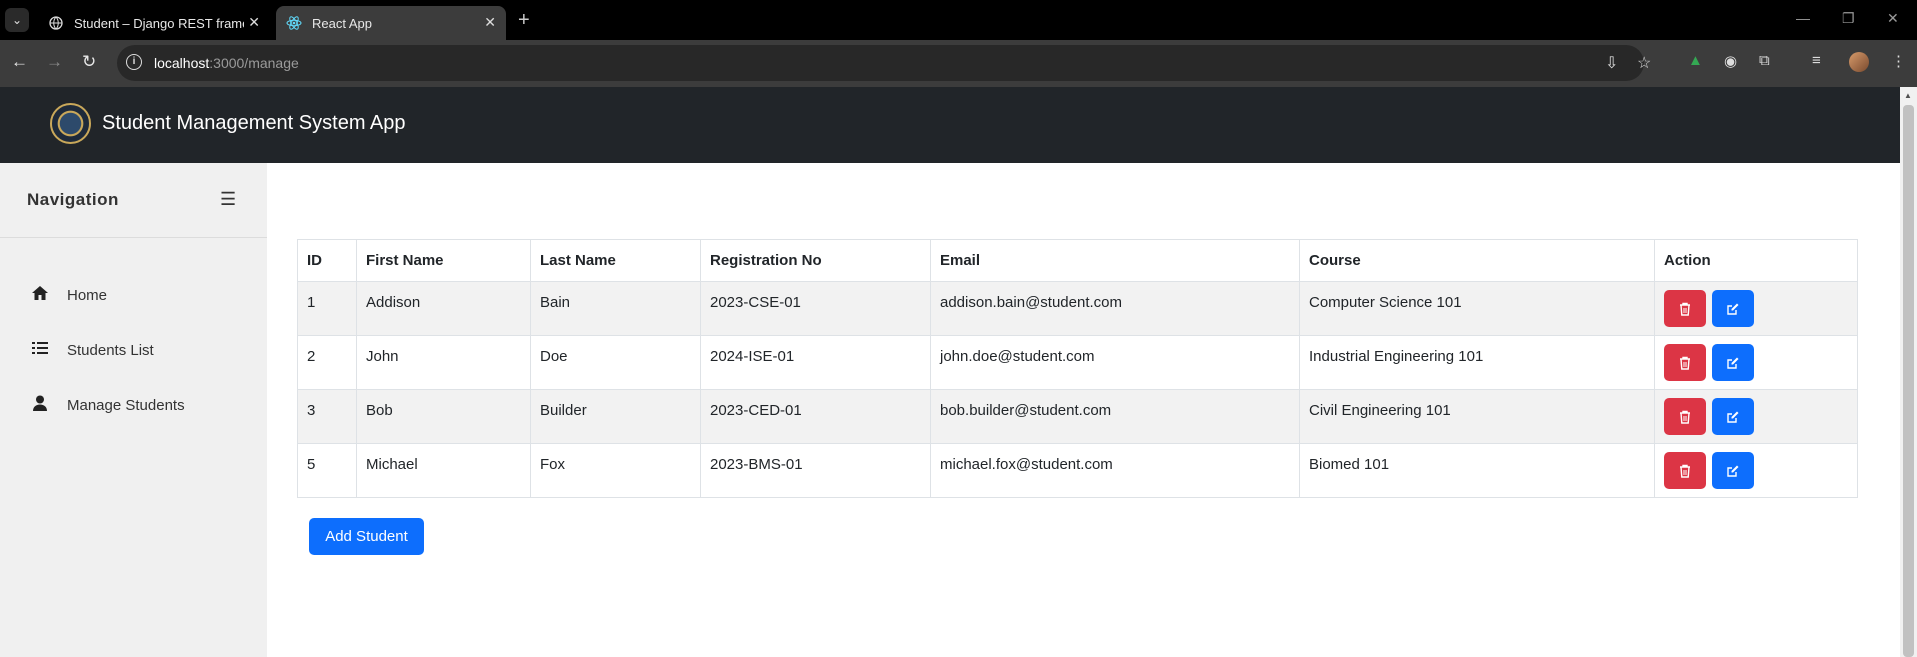  I want to click on sidebar-divider, so click(133, 237).